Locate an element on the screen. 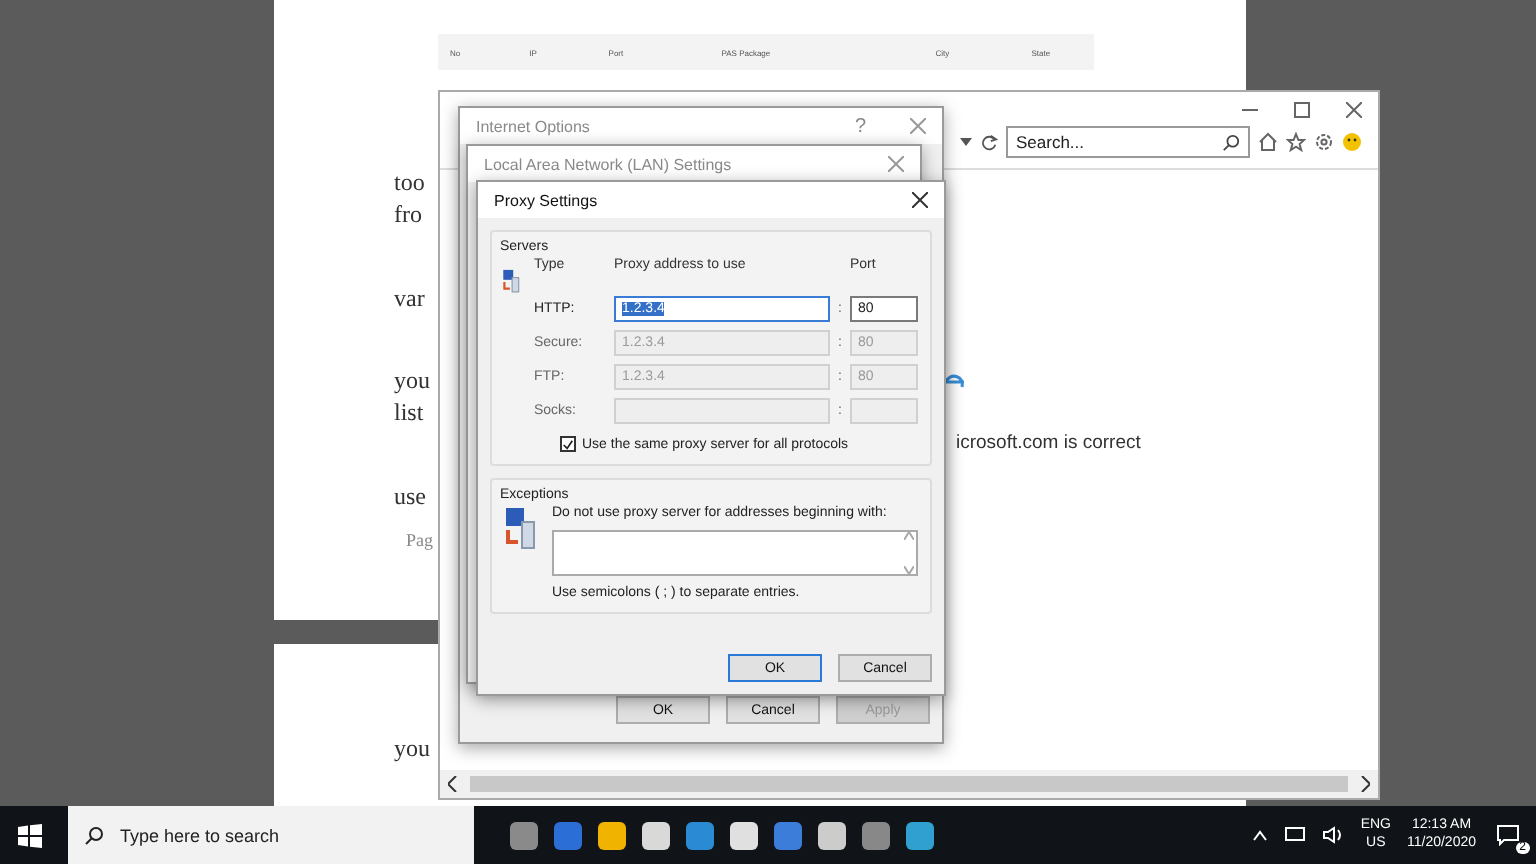  maximize-icon is located at coordinates (1302, 110).